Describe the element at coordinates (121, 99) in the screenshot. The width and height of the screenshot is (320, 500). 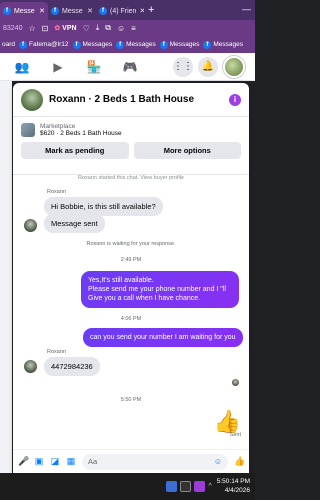
I see `chat-title: Roxann · 2 Beds 1 Bath House` at that location.